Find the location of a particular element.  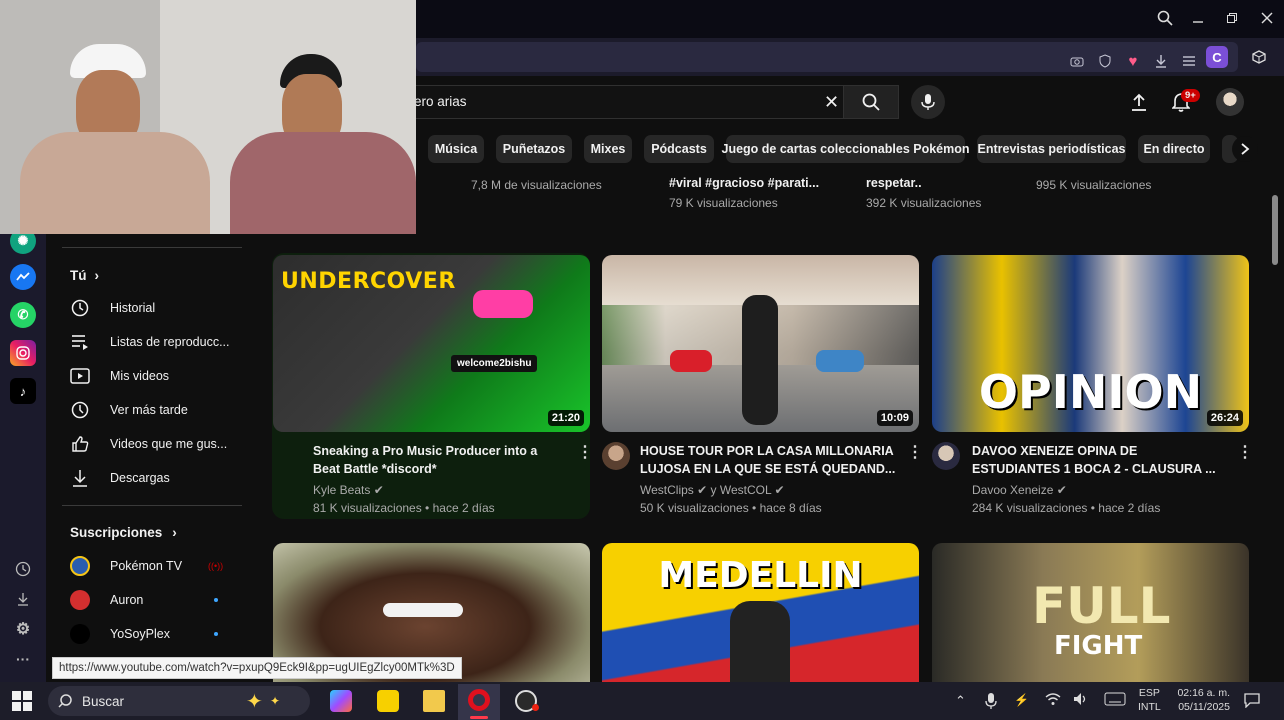

menu-icon is located at coordinates (1189, 61).